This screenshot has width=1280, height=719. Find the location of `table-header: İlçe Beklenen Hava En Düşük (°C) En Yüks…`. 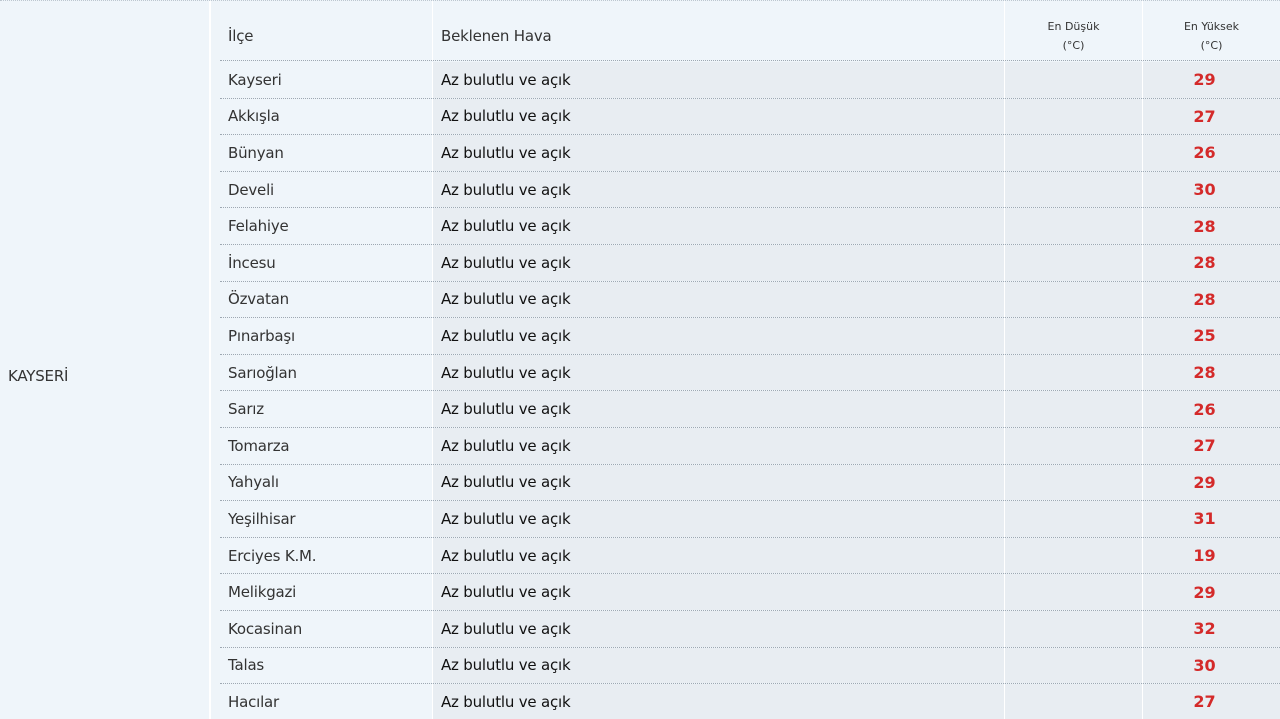

table-header: İlçe Beklenen Hava En Düşük (°C) En Yüks… is located at coordinates (750, 31).